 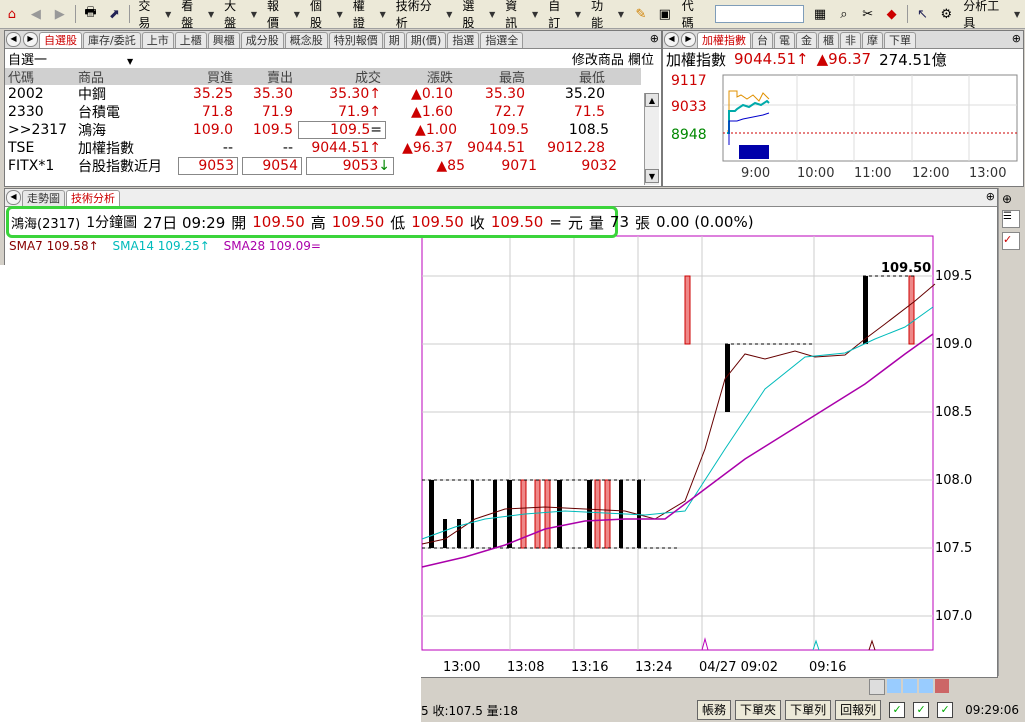 What do you see at coordinates (340, 76) in the screenshot?
I see `column-header: 成交` at bounding box center [340, 76].